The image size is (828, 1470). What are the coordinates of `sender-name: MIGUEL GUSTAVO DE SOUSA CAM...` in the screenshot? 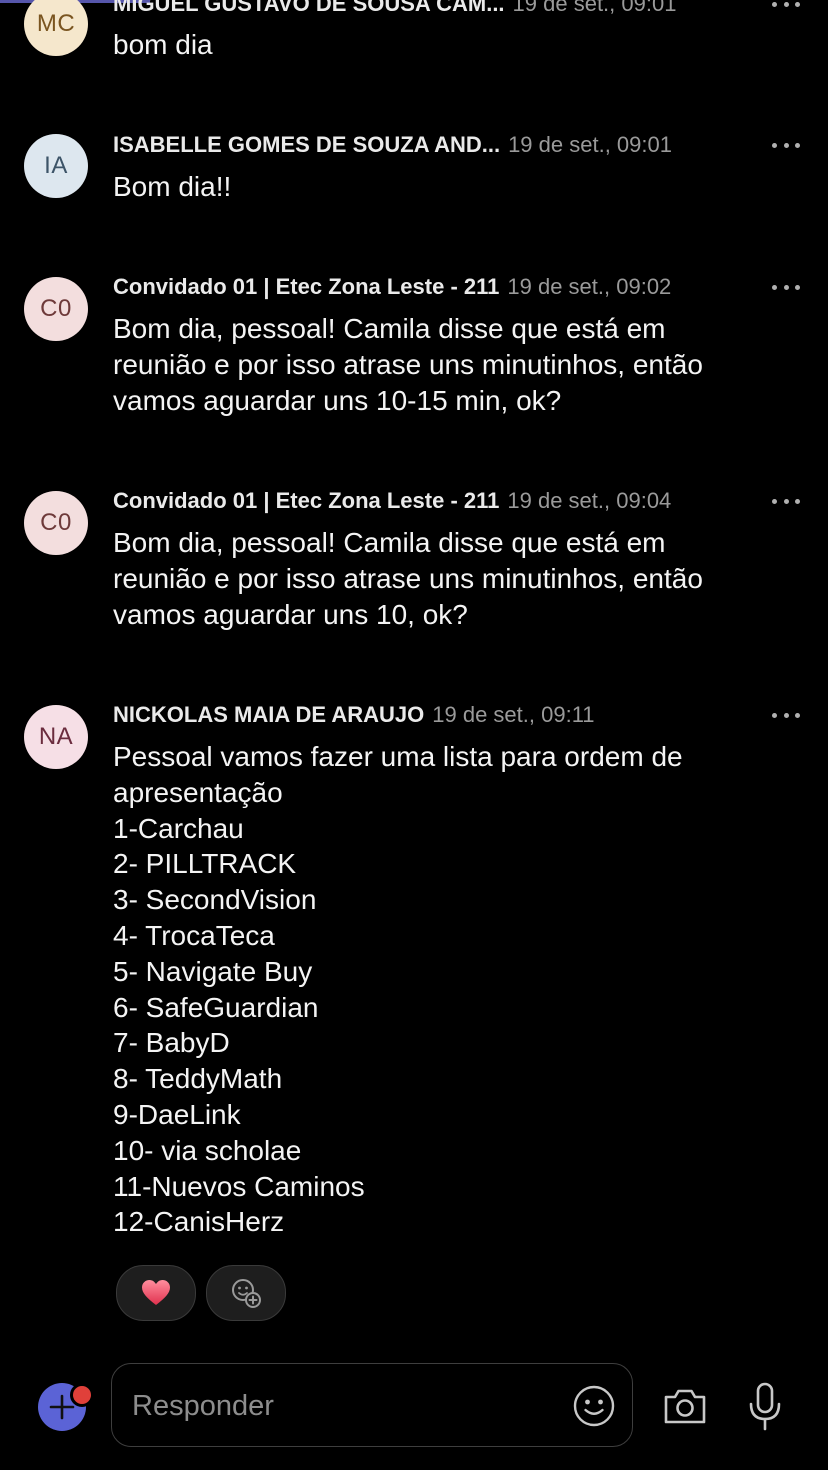 It's located at (309, 8).